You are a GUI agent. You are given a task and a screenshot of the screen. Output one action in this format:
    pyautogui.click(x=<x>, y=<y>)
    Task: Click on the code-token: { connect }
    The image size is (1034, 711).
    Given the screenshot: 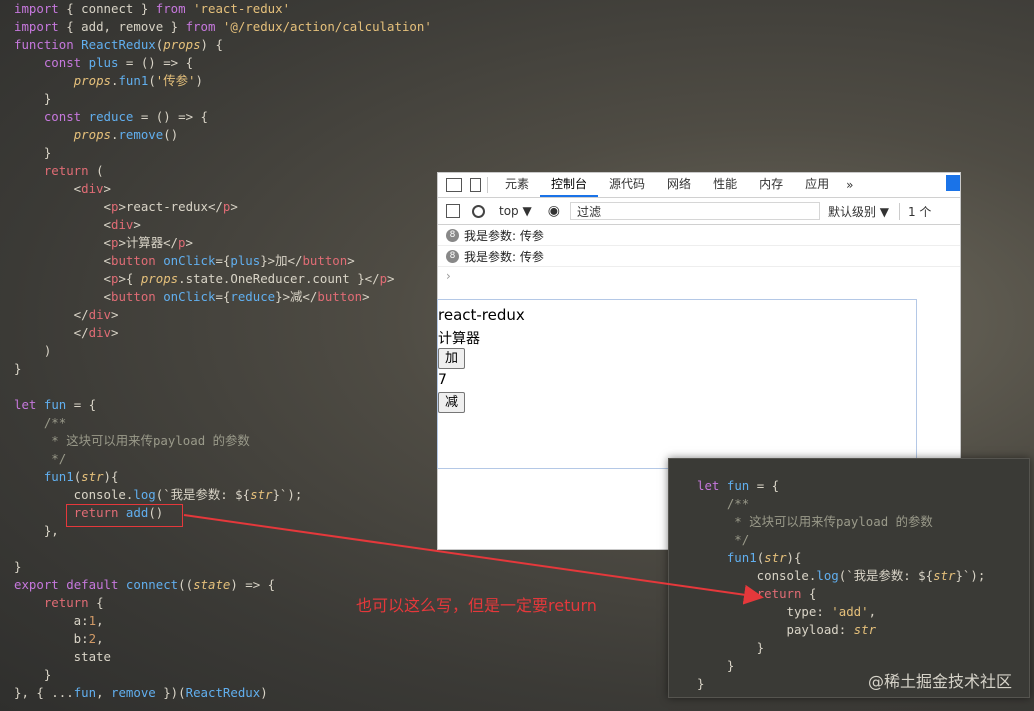 What is the action you would take?
    pyautogui.click(x=107, y=8)
    